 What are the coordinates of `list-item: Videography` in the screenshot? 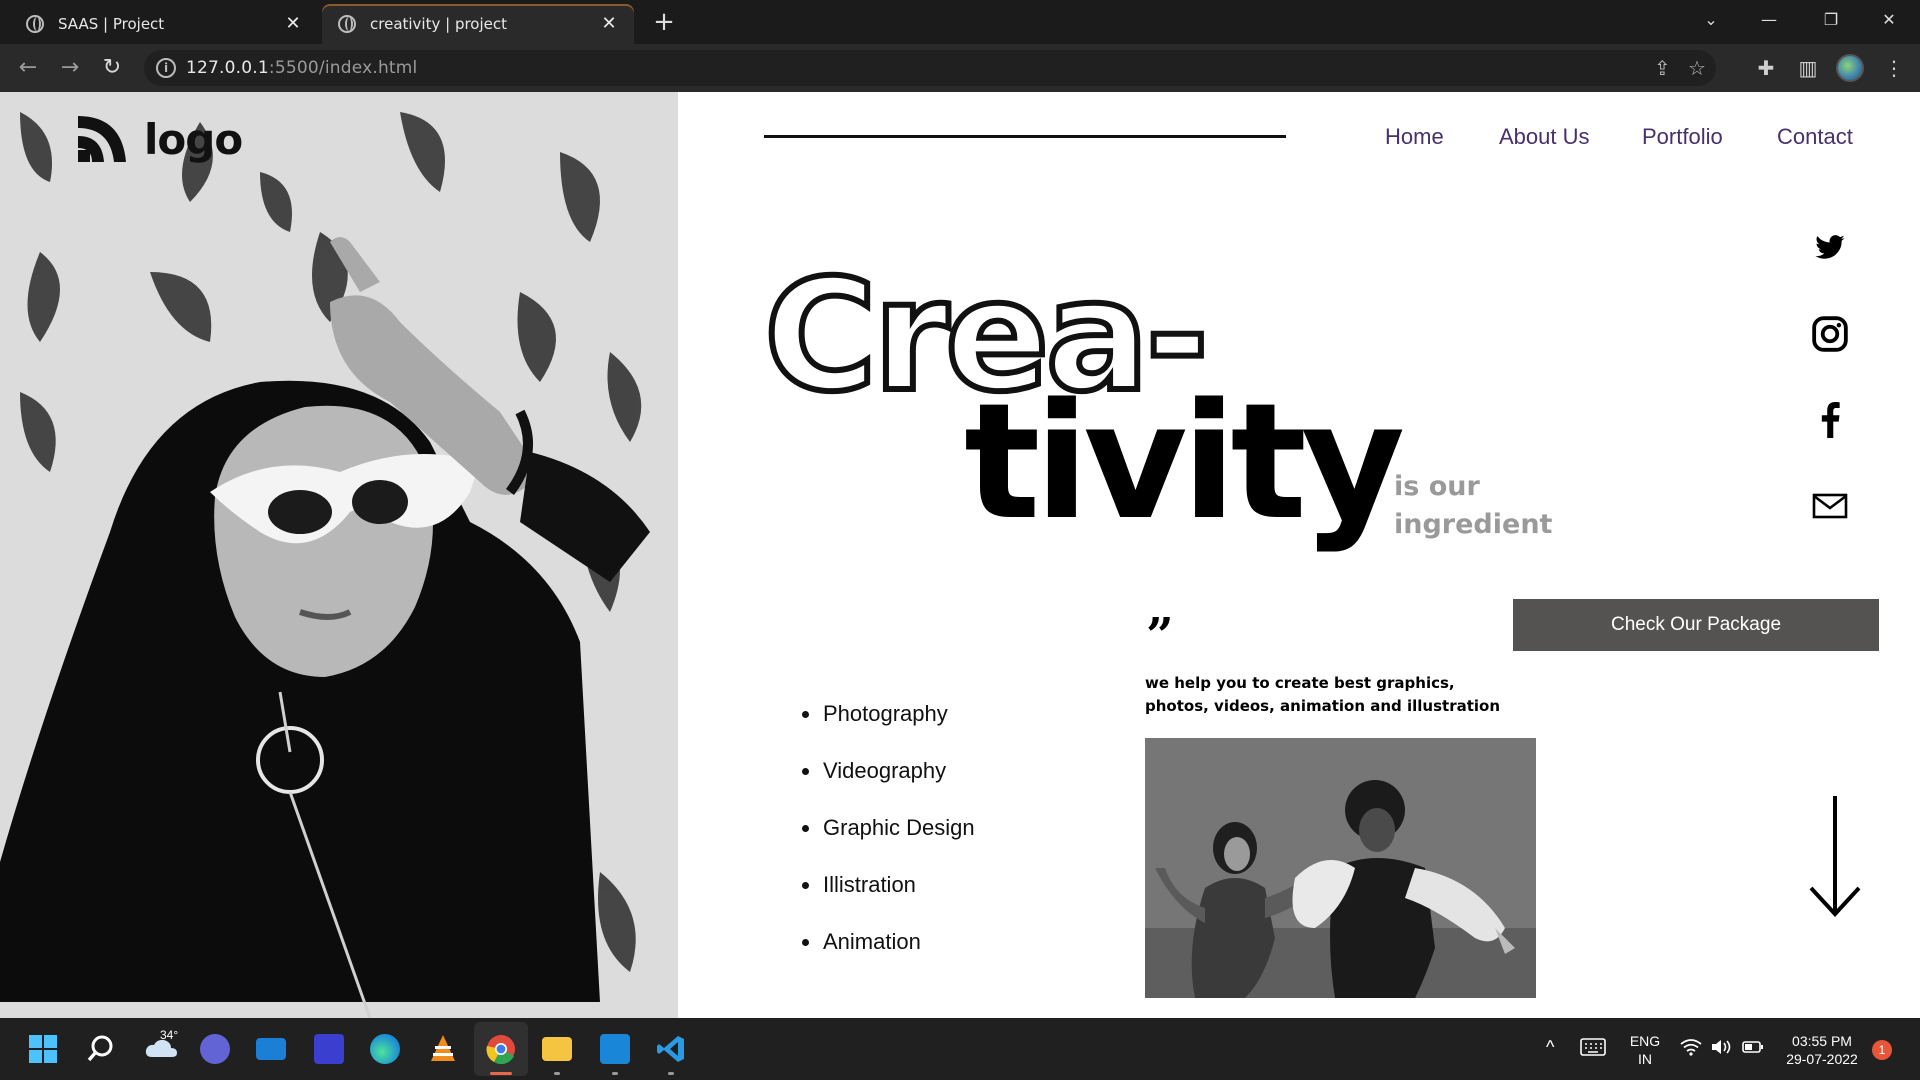 It's located at (887, 787).